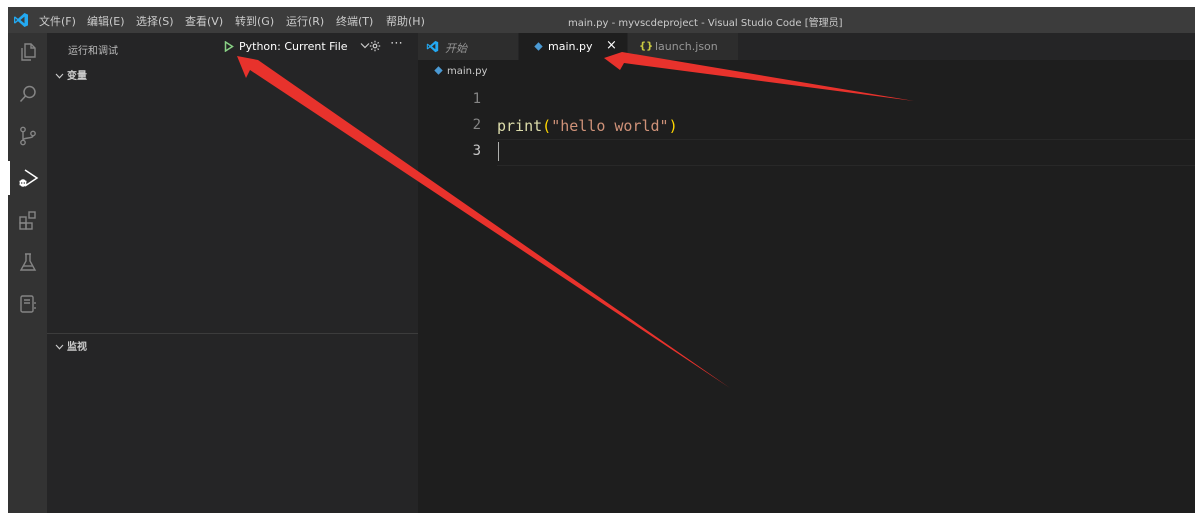 The height and width of the screenshot is (513, 1195). What do you see at coordinates (155, 21) in the screenshot?
I see `menu-selection: 选择(S)` at bounding box center [155, 21].